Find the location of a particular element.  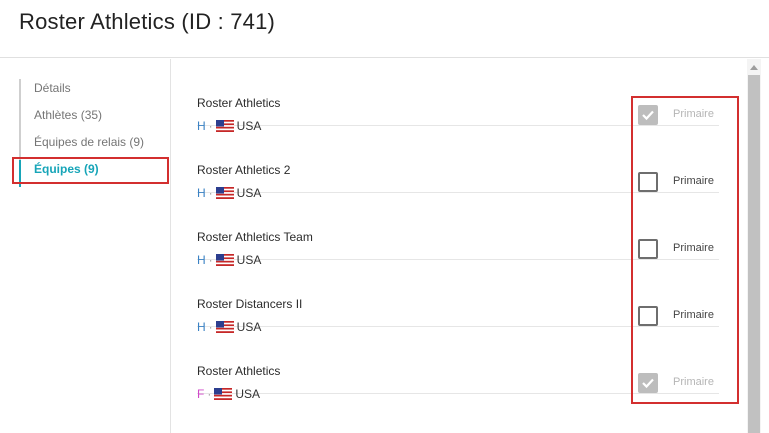

team-row: Roster Athletics H · USA Primaire is located at coordinates (458, 96).